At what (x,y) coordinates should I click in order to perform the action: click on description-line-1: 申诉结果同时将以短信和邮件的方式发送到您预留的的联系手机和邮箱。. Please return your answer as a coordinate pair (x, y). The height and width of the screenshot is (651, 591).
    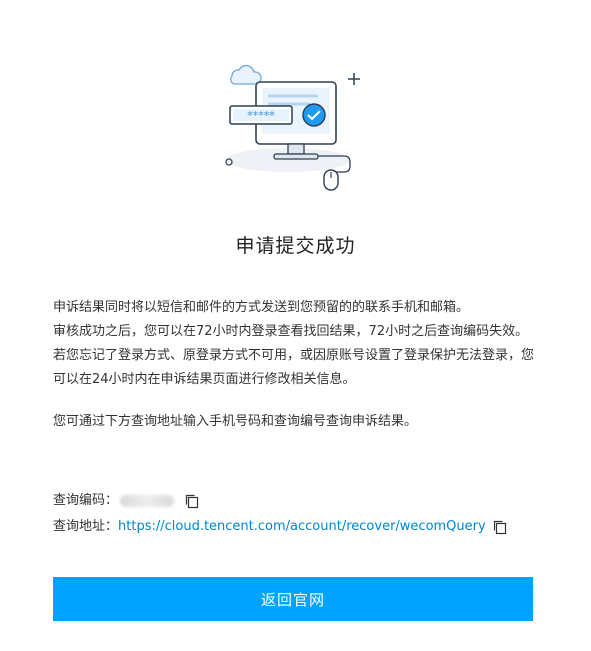
    Looking at the image, I should click on (261, 307).